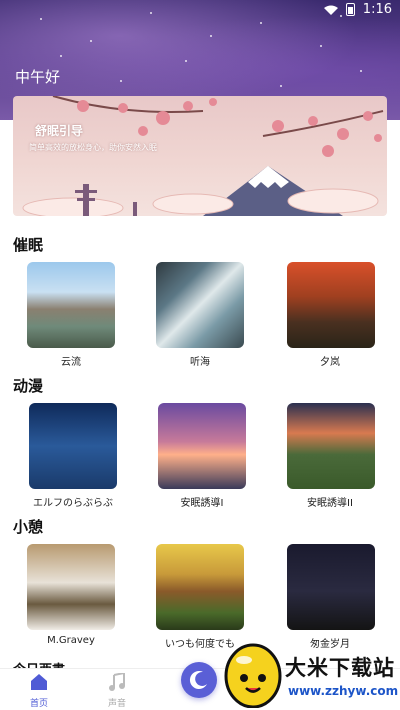 The width and height of the screenshot is (400, 710). Describe the element at coordinates (200, 362) in the screenshot. I see `card-label: 听海` at that location.